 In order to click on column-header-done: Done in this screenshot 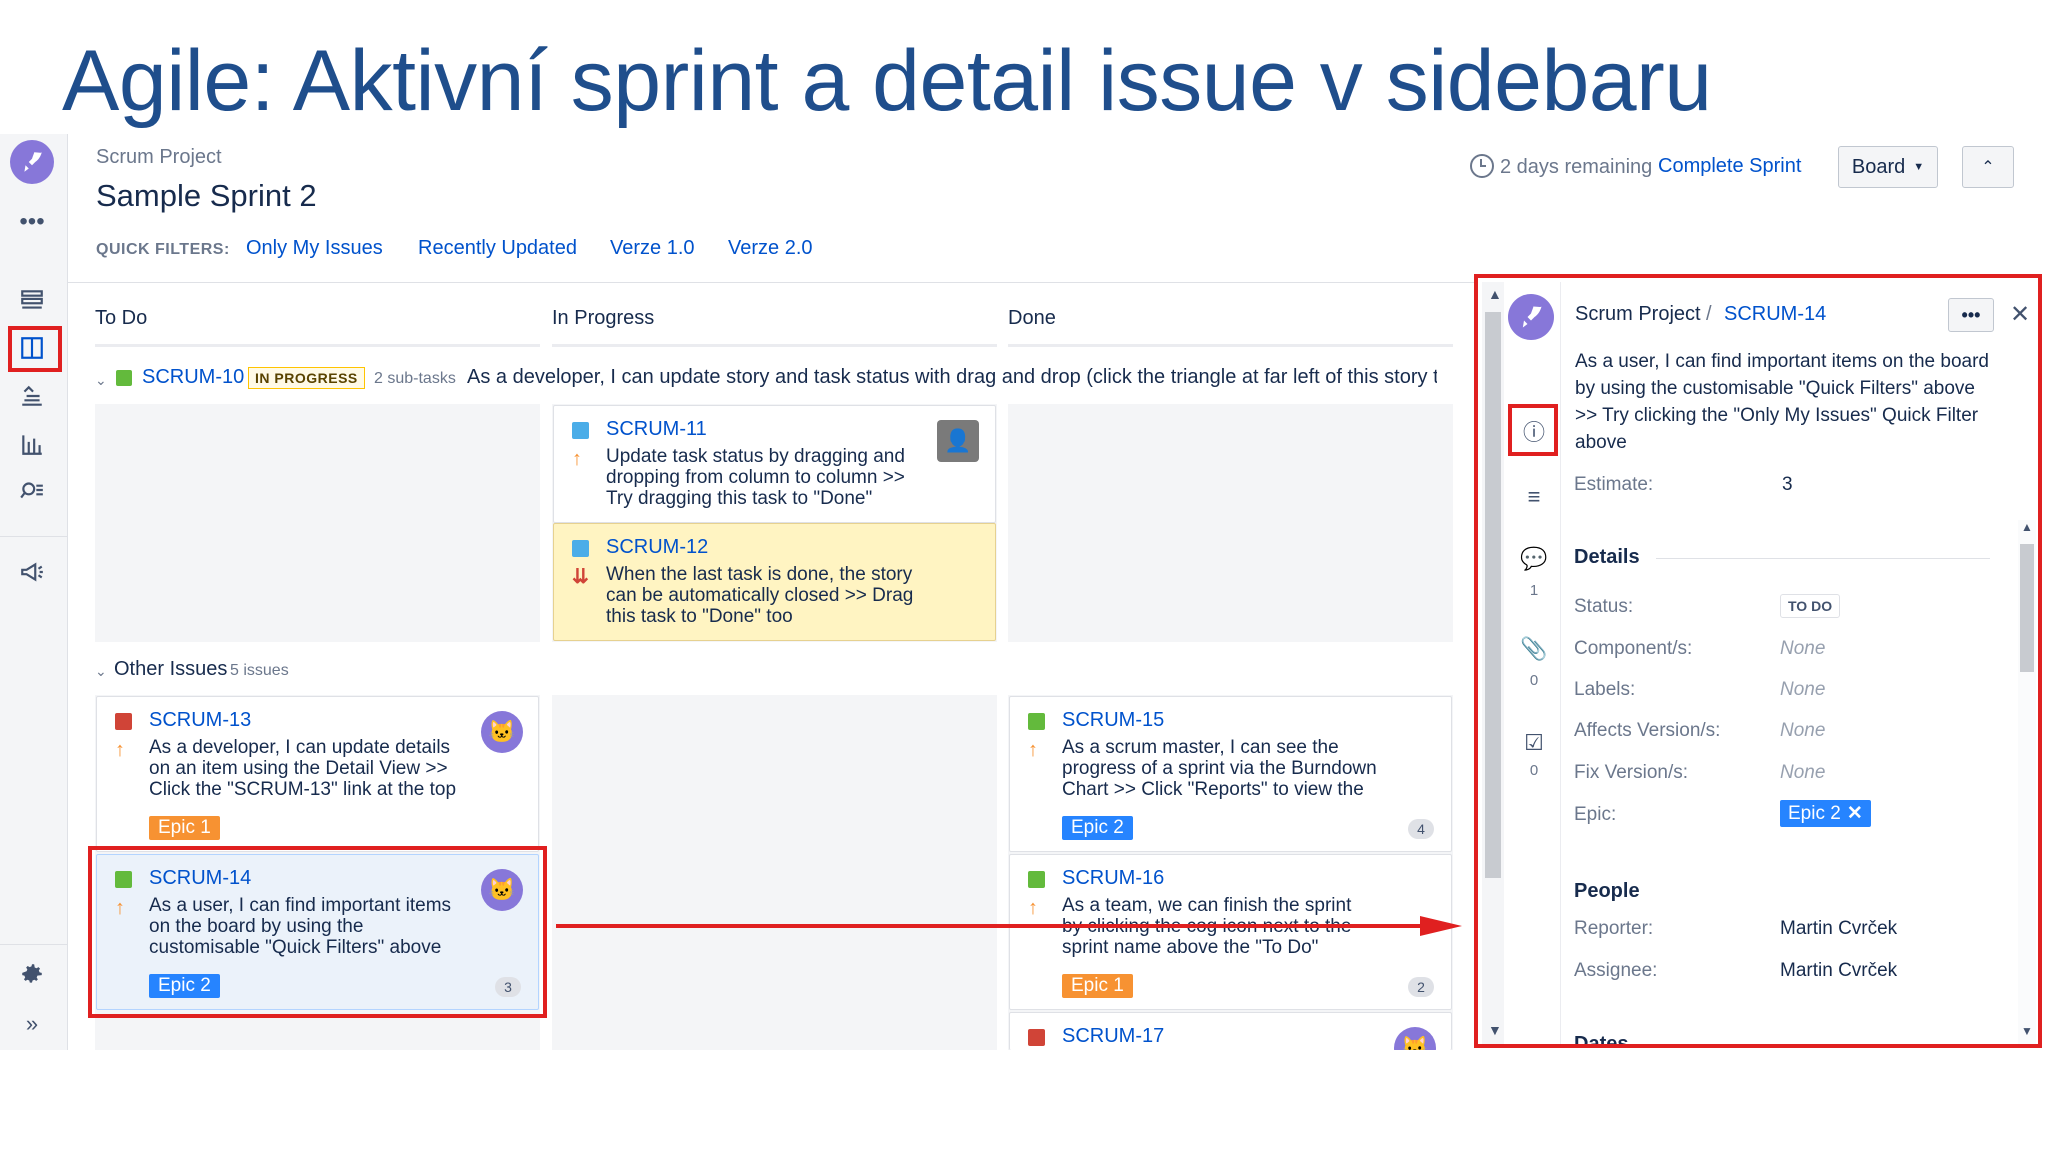, I will do `click(1032, 318)`.